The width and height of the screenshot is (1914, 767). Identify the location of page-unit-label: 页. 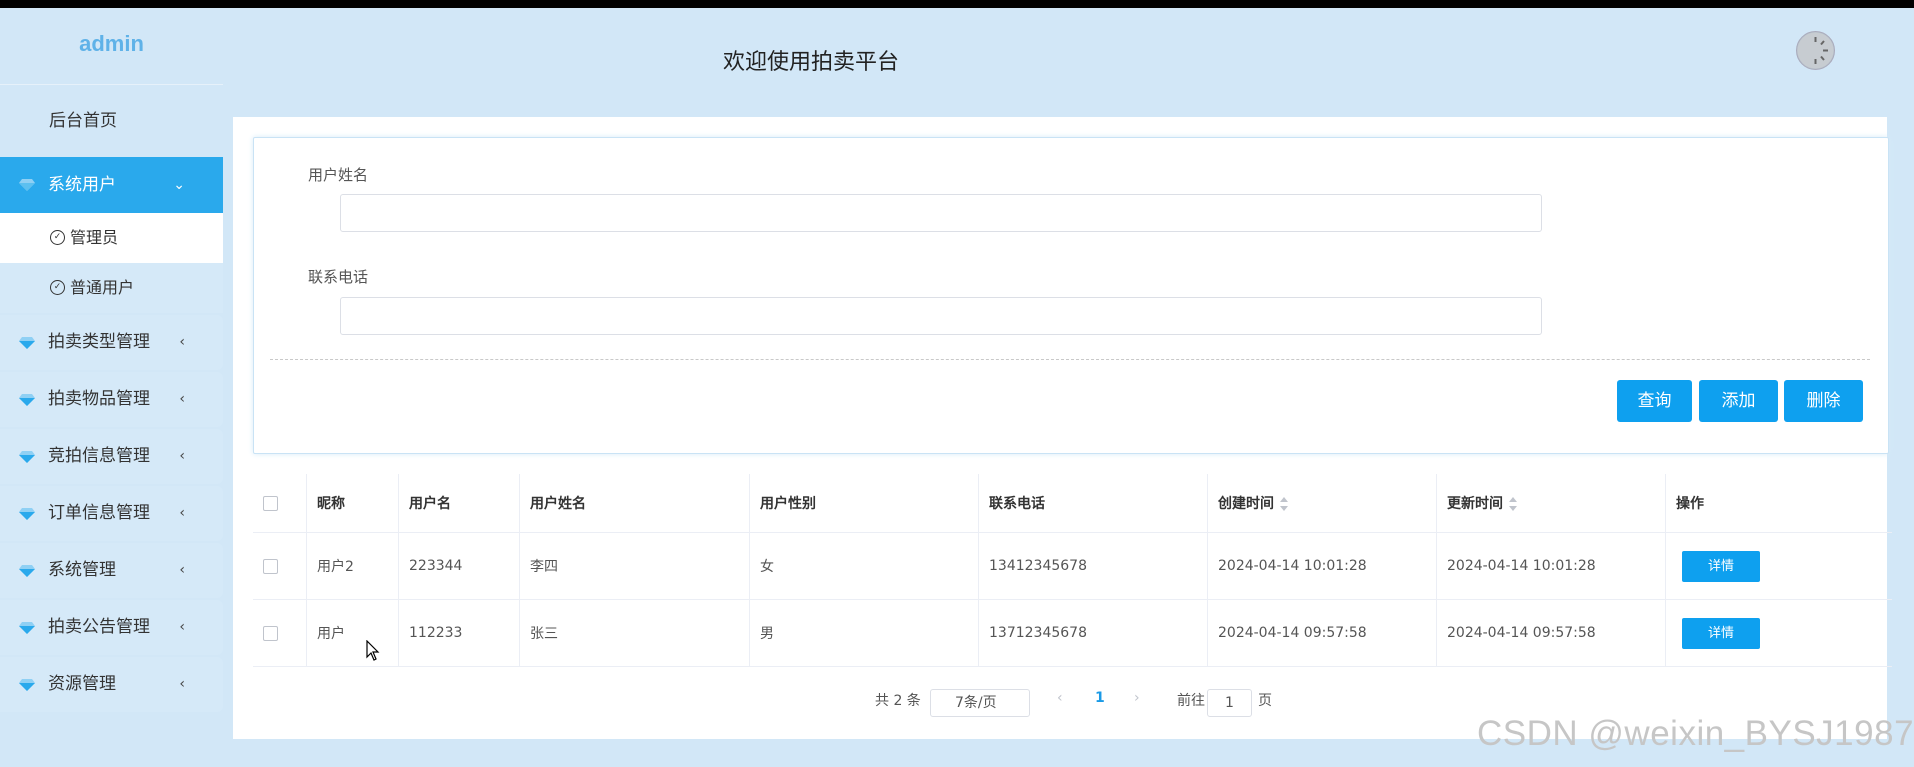
(1265, 701).